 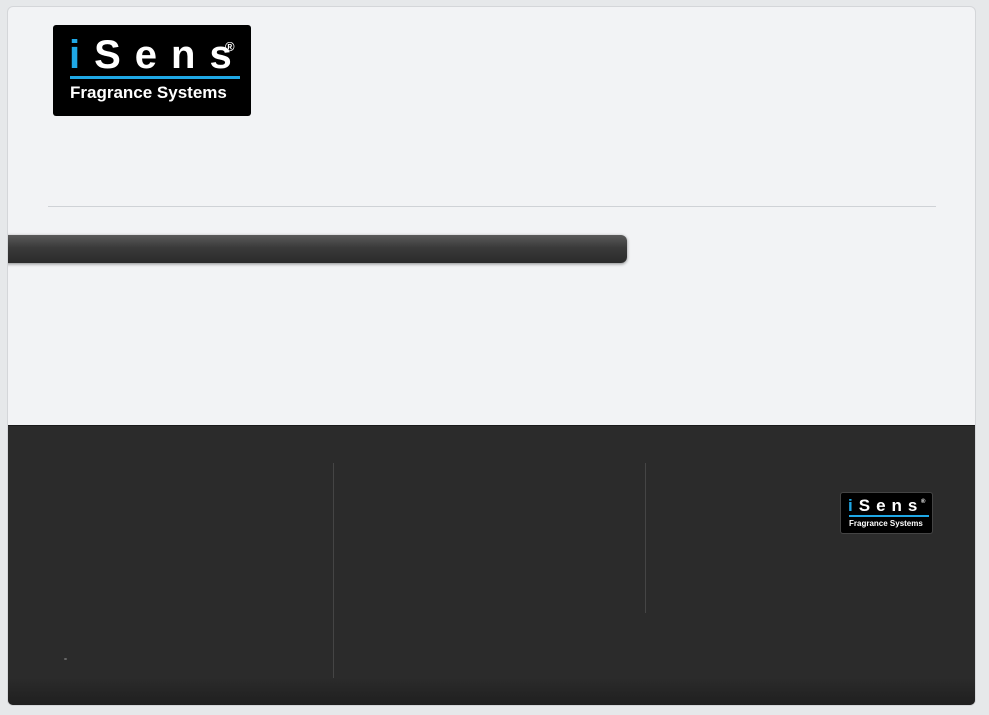 What do you see at coordinates (65, 659) in the screenshot?
I see `footer-mark` at bounding box center [65, 659].